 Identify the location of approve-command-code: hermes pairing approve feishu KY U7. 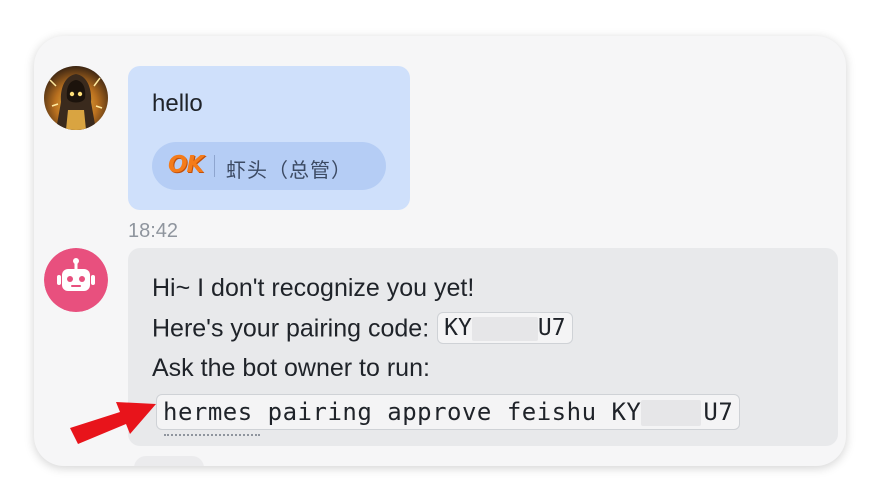
(448, 412).